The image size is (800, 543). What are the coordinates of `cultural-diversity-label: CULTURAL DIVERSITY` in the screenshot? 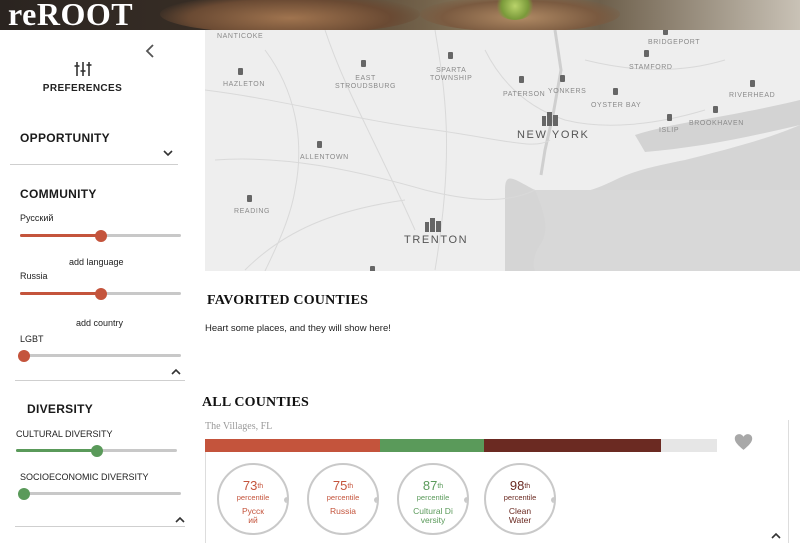 It's located at (64, 434).